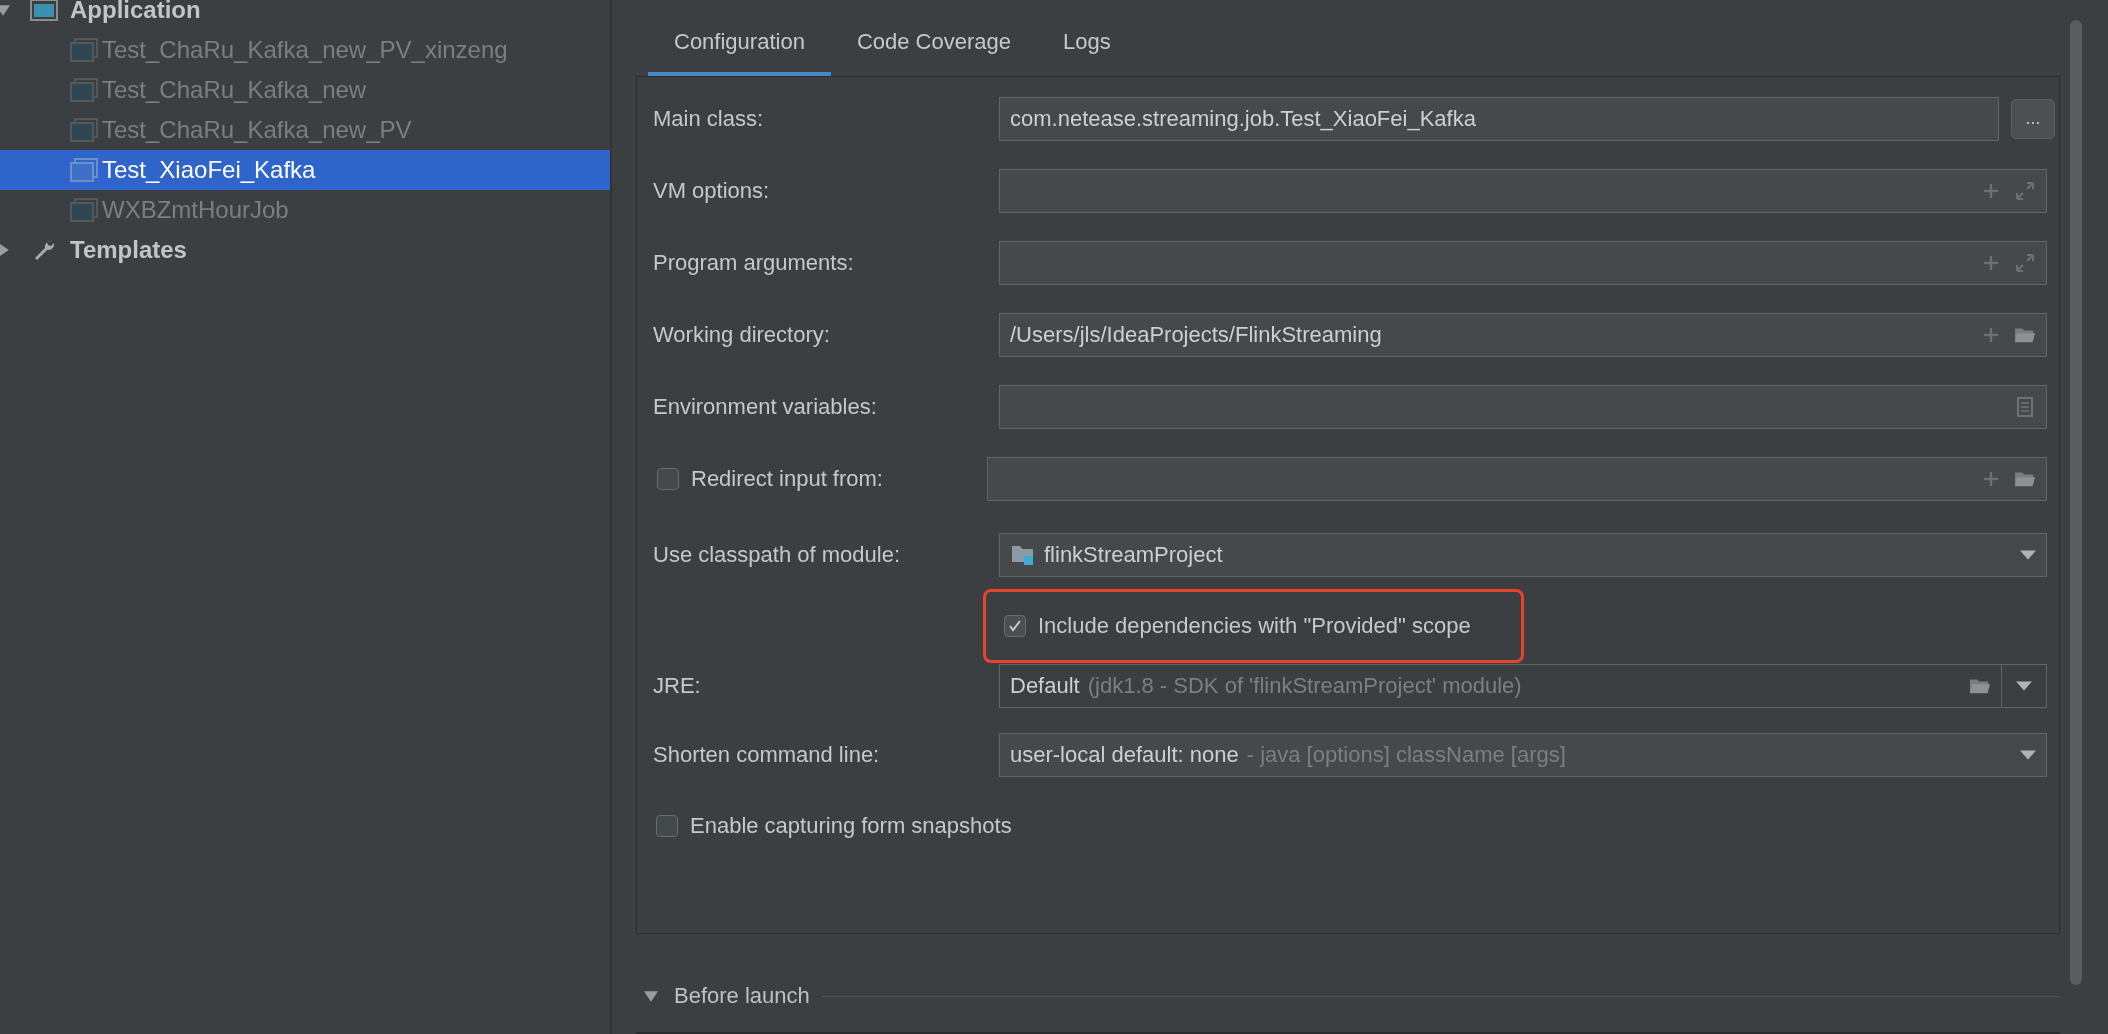  Describe the element at coordinates (2076, 502) in the screenshot. I see `scrollbar` at that location.